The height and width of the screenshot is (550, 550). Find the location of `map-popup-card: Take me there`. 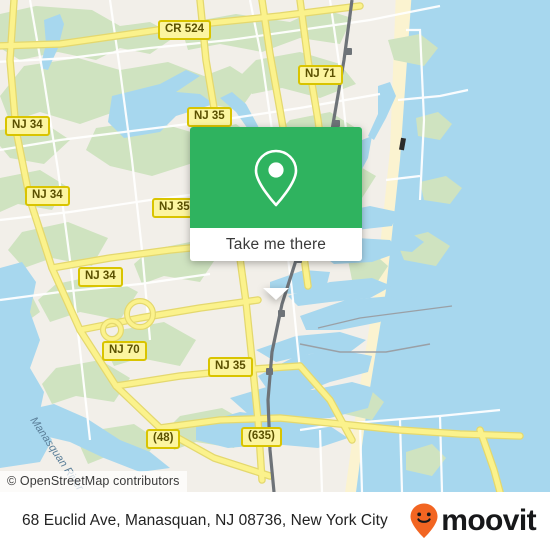

map-popup-card: Take me there is located at coordinates (276, 213).